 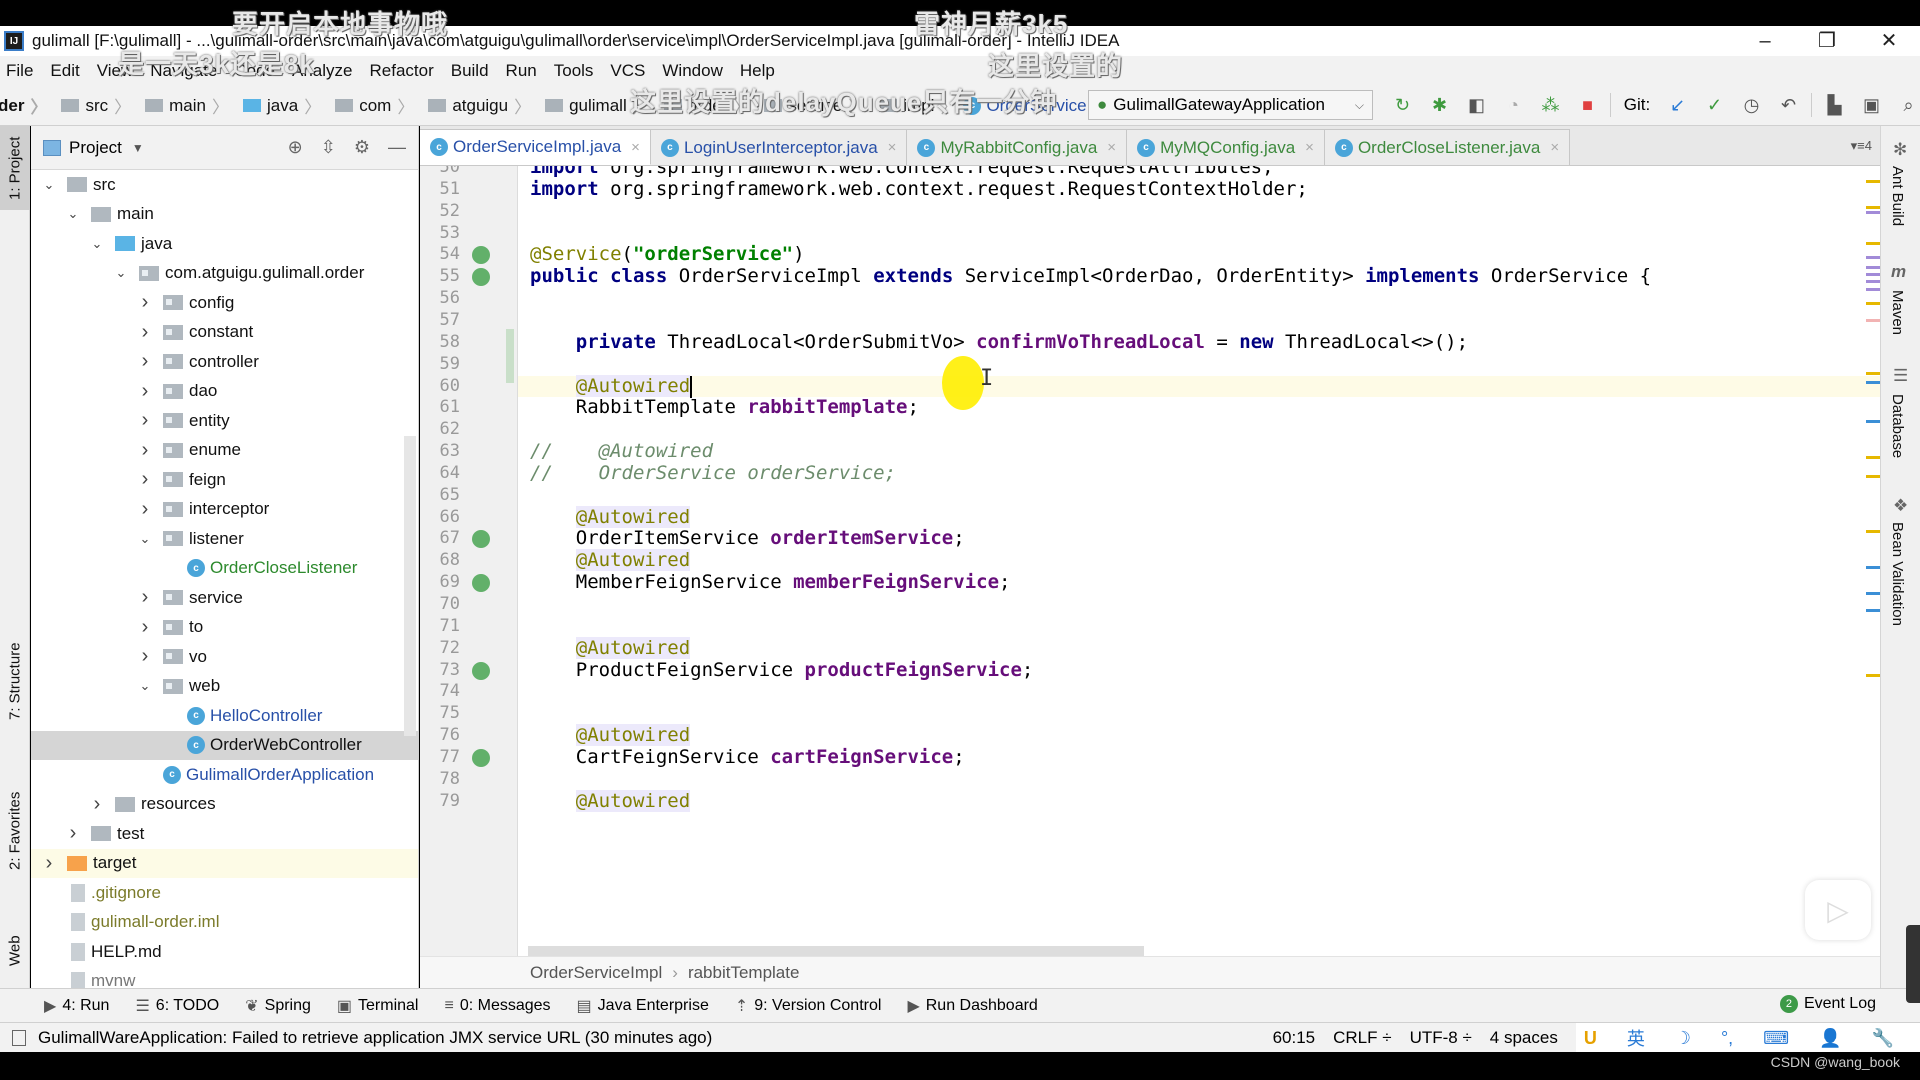 What do you see at coordinates (1830, 1038) in the screenshot?
I see `ime-user-icon: 👤` at bounding box center [1830, 1038].